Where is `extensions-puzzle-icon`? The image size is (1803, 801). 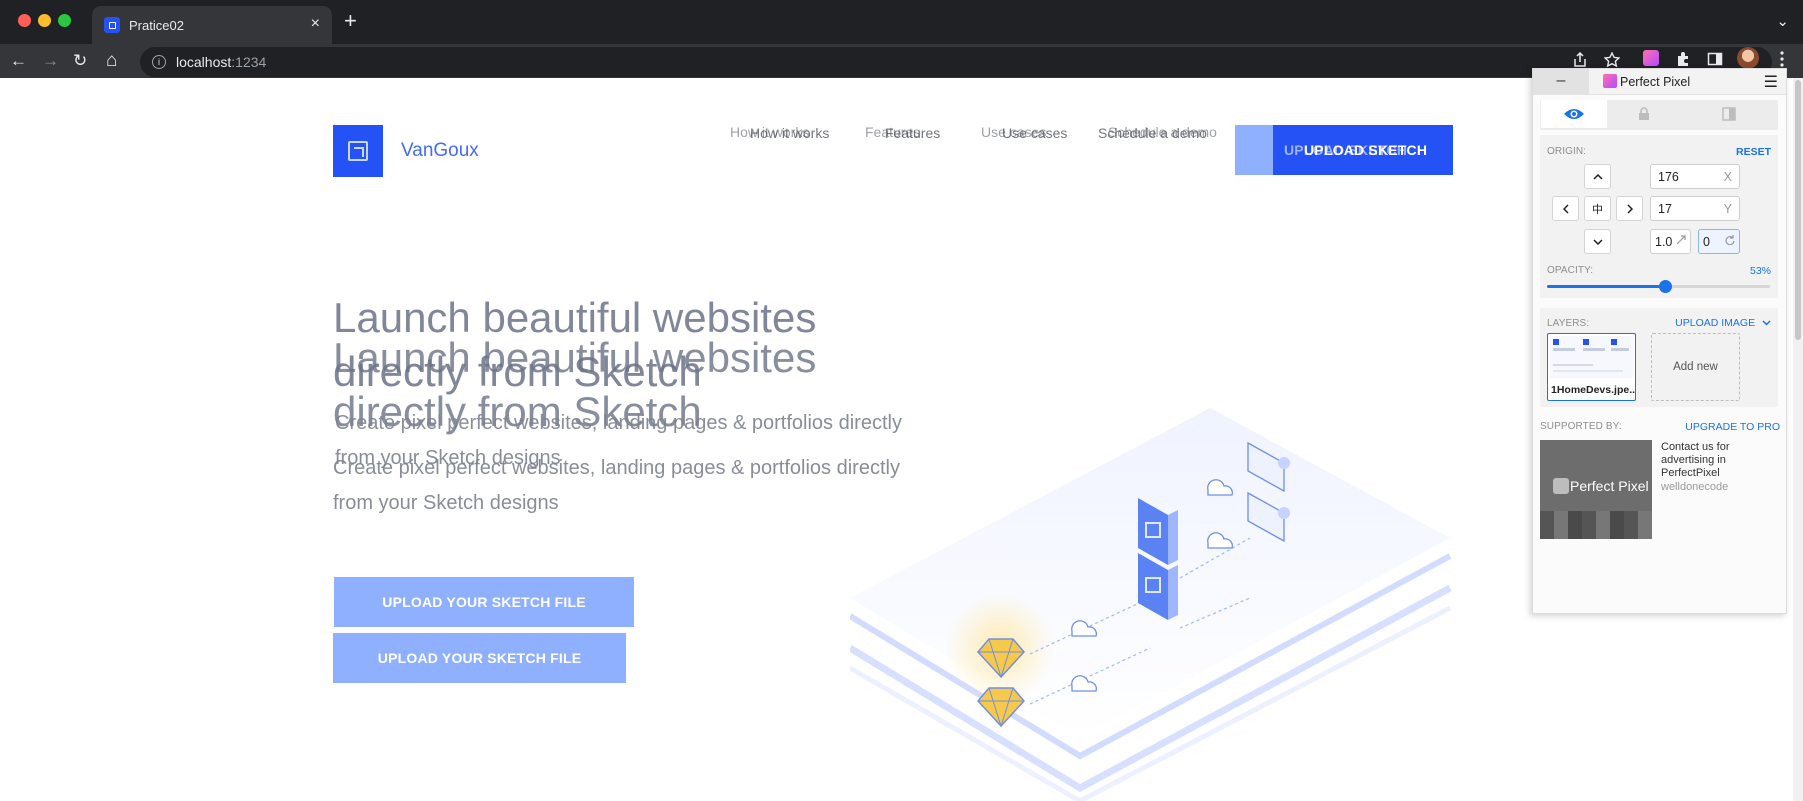 extensions-puzzle-icon is located at coordinates (1683, 59).